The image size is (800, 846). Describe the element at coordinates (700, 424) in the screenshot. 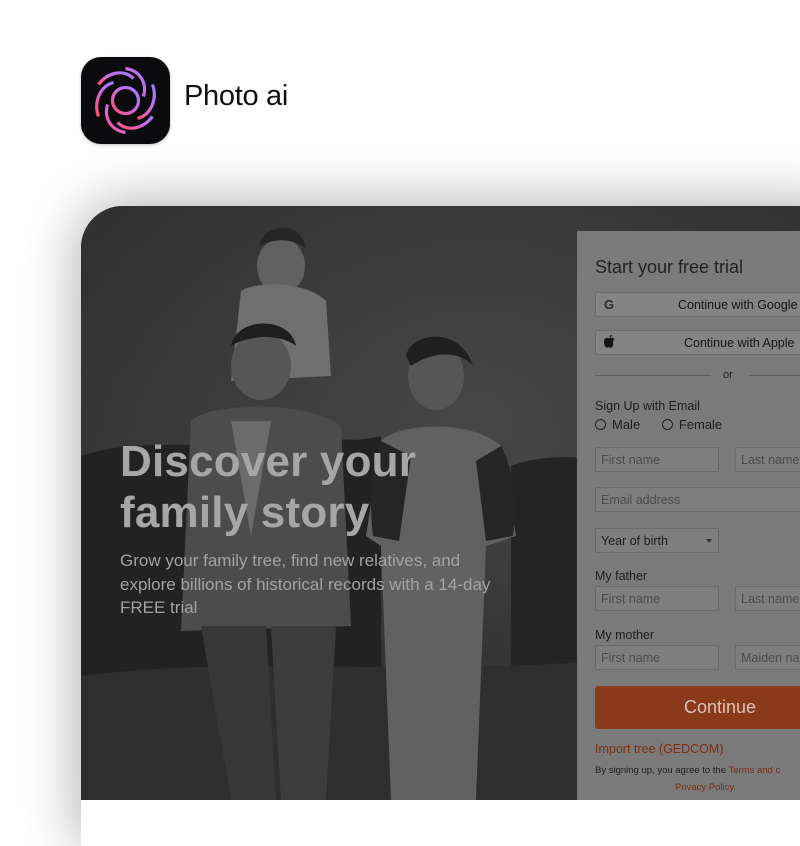

I see `female-radio-label: Female` at that location.